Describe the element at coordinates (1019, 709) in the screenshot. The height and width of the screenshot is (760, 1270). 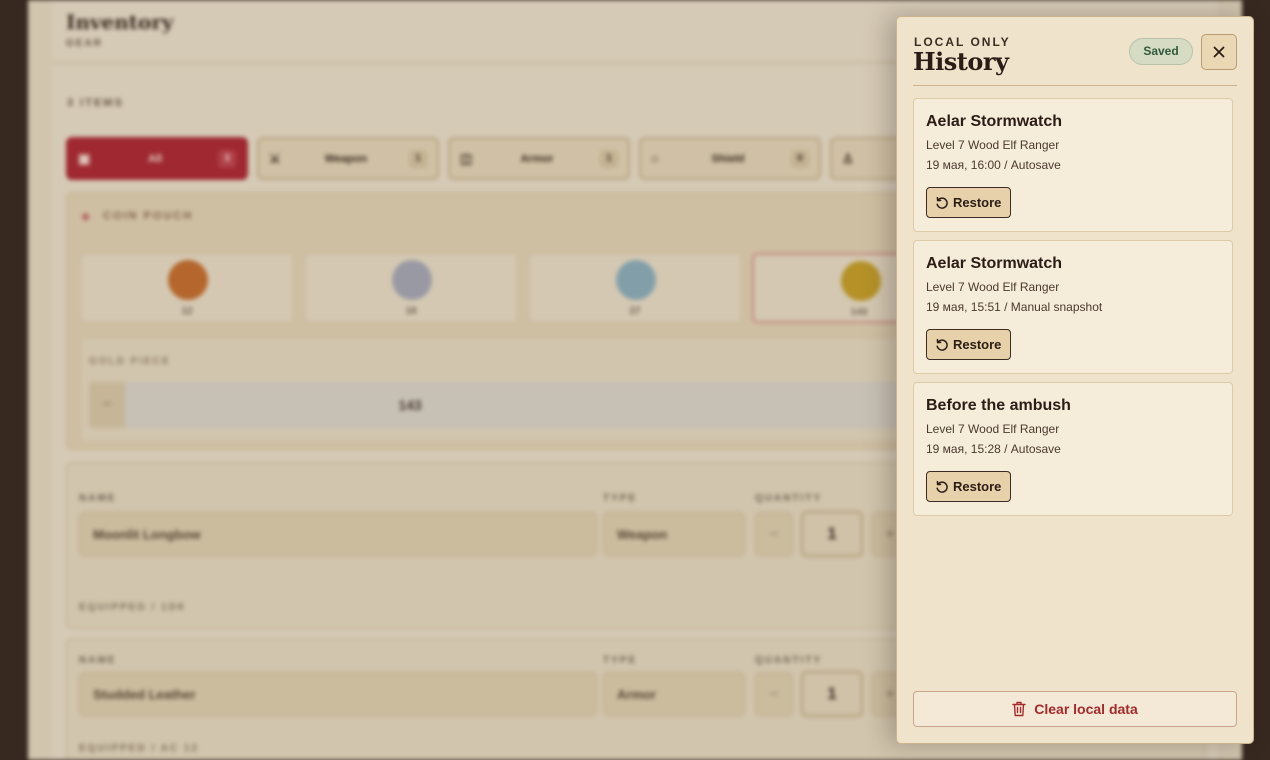
I see `trash-icon` at that location.